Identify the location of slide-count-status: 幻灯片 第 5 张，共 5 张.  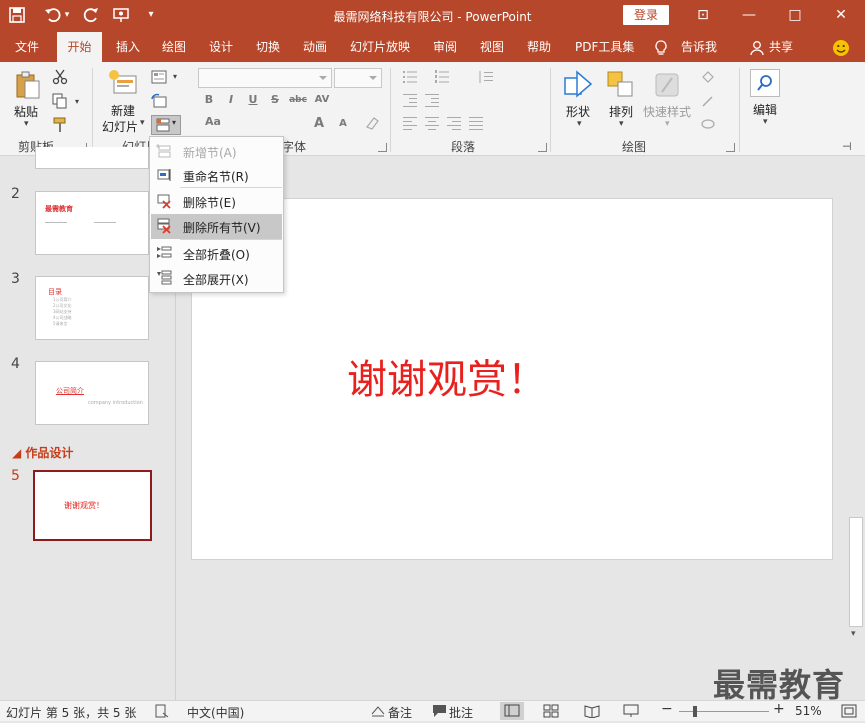
(71, 712).